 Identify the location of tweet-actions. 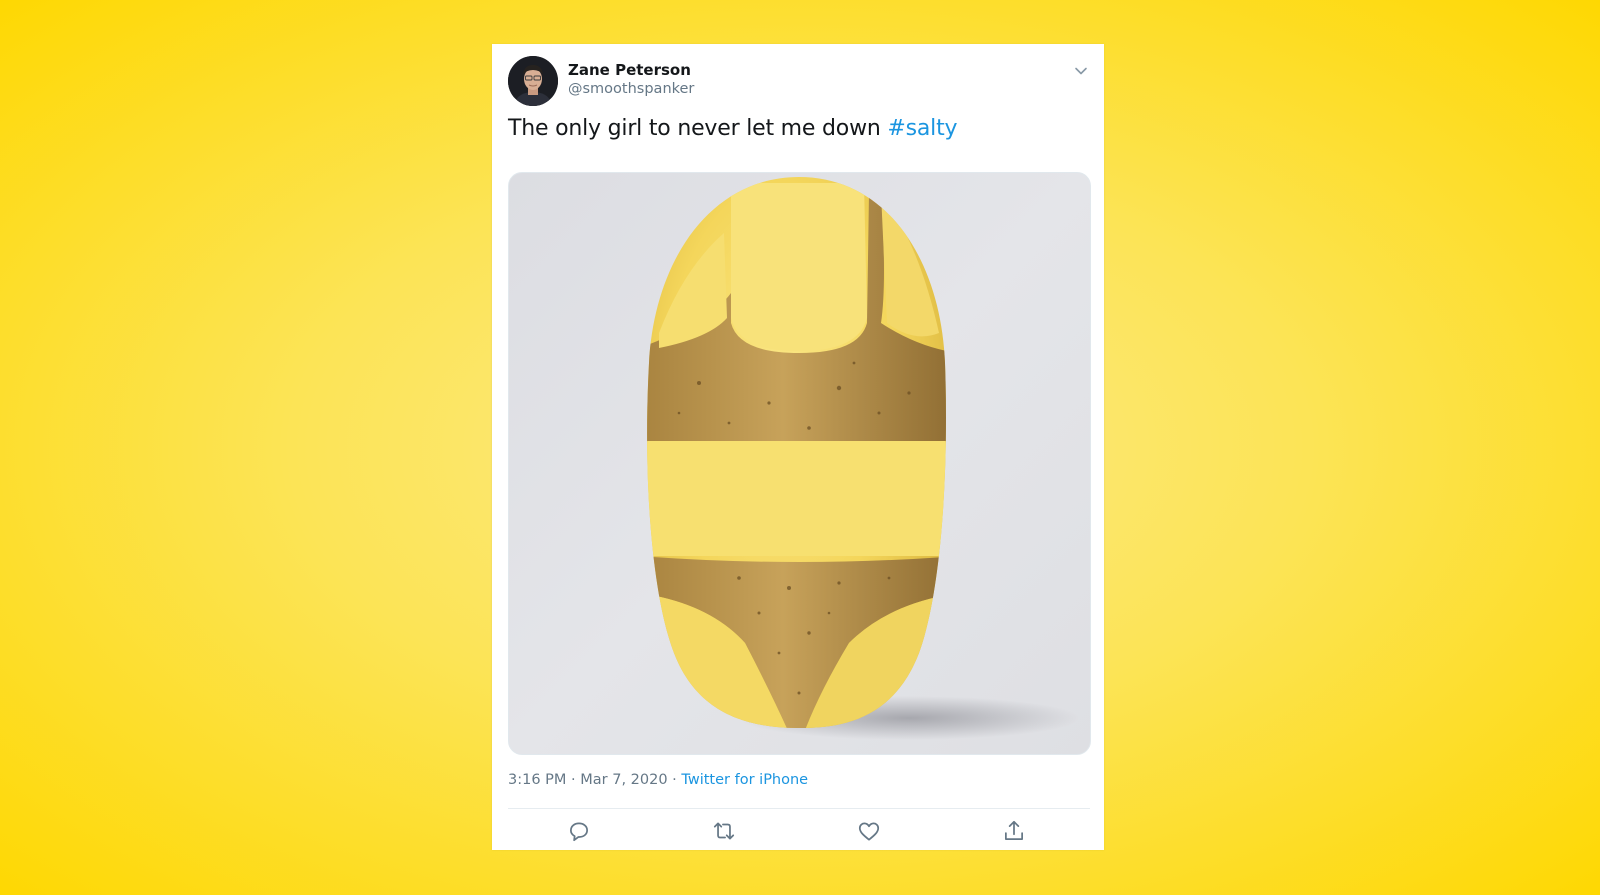
(799, 831).